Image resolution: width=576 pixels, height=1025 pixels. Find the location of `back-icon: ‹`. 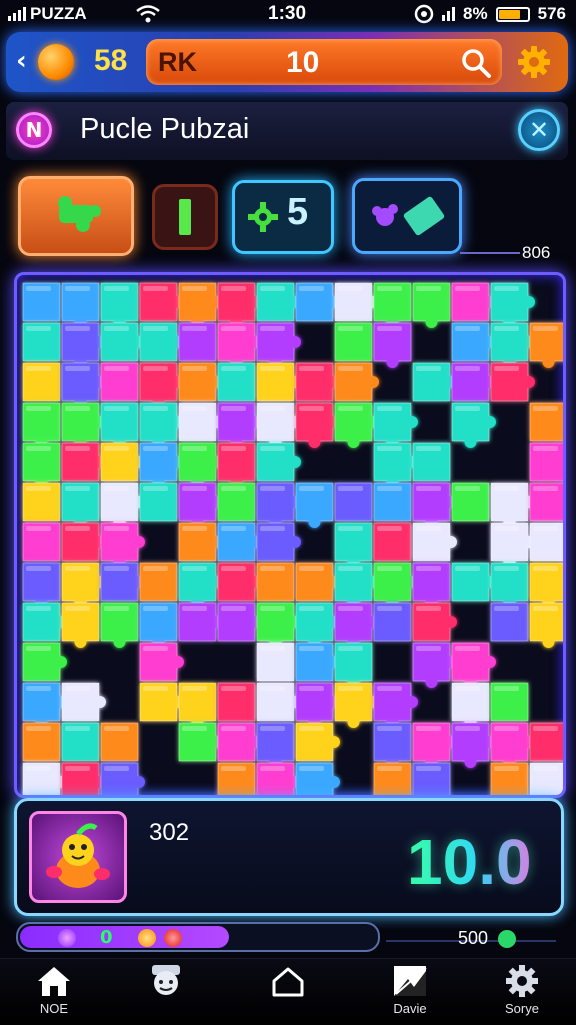

back-icon: ‹ is located at coordinates (21, 61).